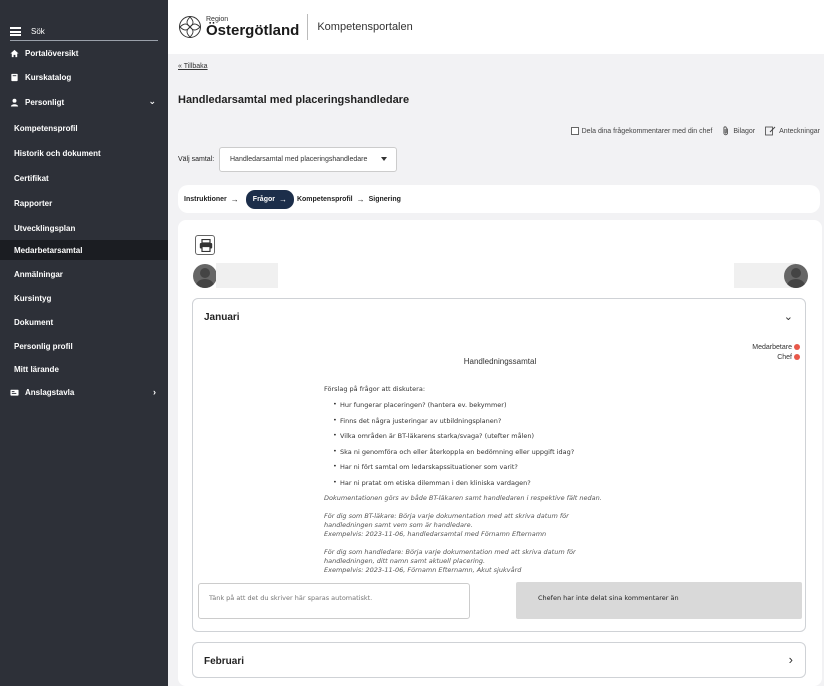 This screenshot has height=686, width=824. What do you see at coordinates (496, 27) in the screenshot?
I see `top-header: Region Östergötland Kompetensportalen` at bounding box center [496, 27].